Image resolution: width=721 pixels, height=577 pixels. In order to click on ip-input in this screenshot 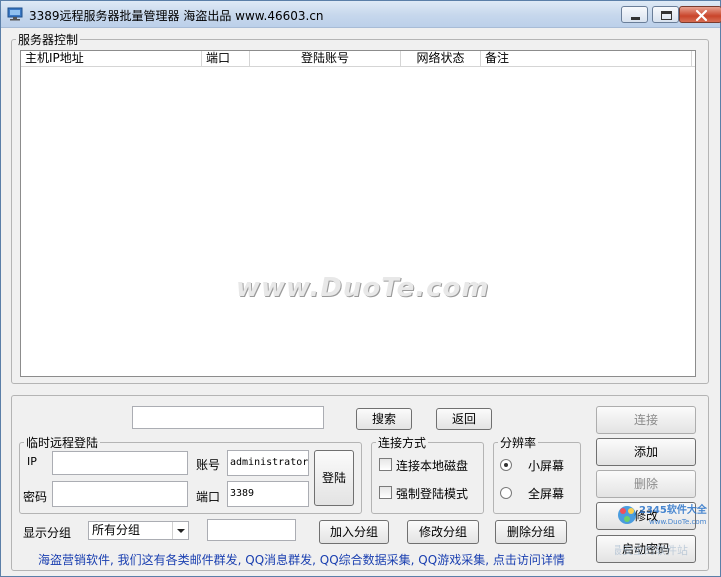, I will do `click(120, 463)`.